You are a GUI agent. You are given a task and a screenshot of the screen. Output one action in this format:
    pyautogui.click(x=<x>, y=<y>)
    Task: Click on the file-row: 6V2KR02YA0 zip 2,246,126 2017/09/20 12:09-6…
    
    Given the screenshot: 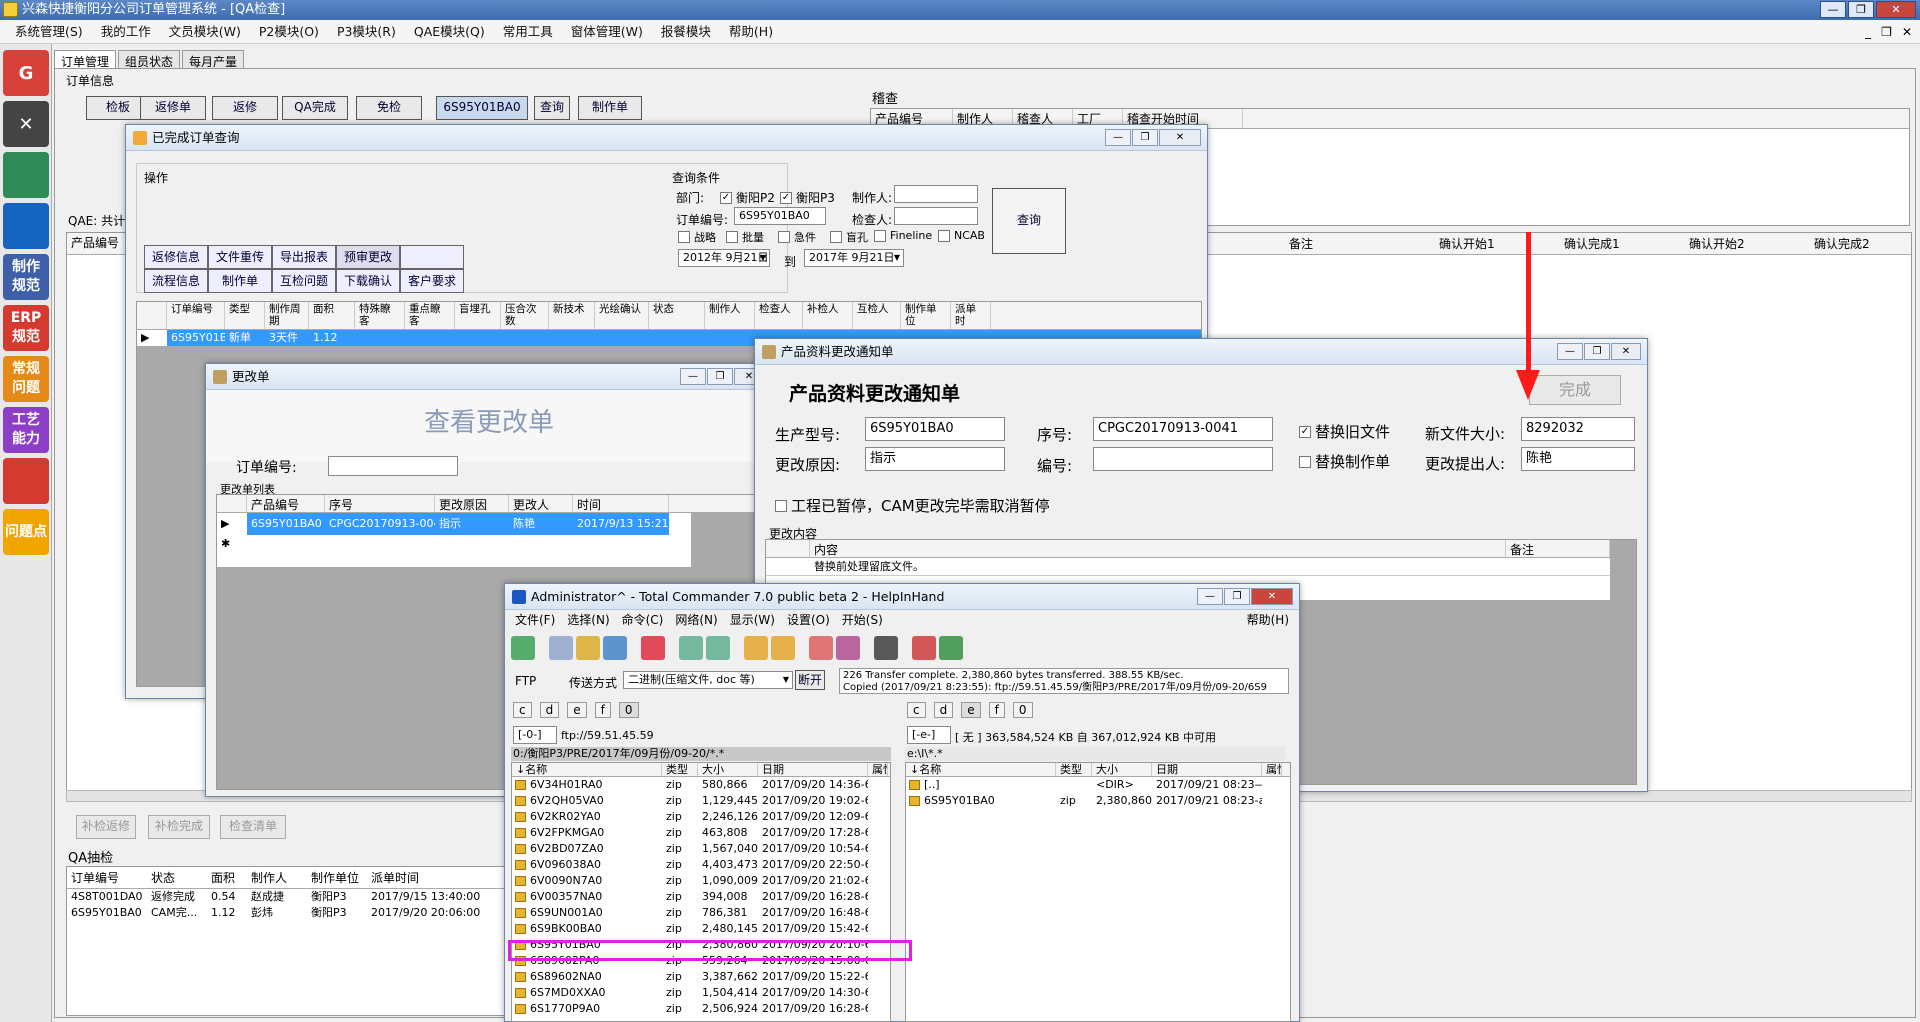 What is the action you would take?
    pyautogui.click(x=701, y=817)
    